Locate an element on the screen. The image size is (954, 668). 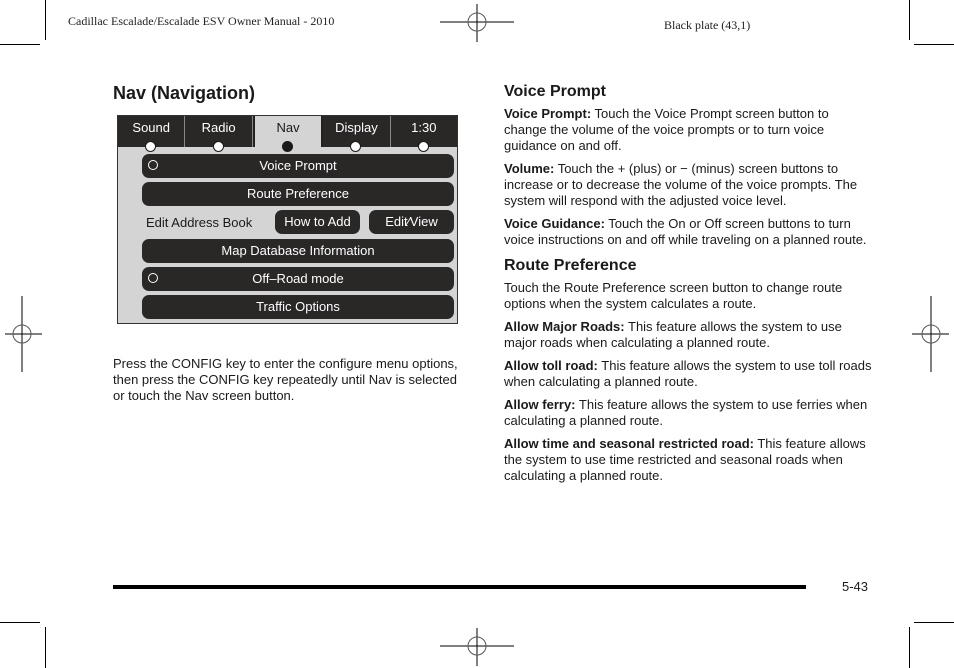
voice-prompt-heading: Voice Prompt is located at coordinates (555, 91).